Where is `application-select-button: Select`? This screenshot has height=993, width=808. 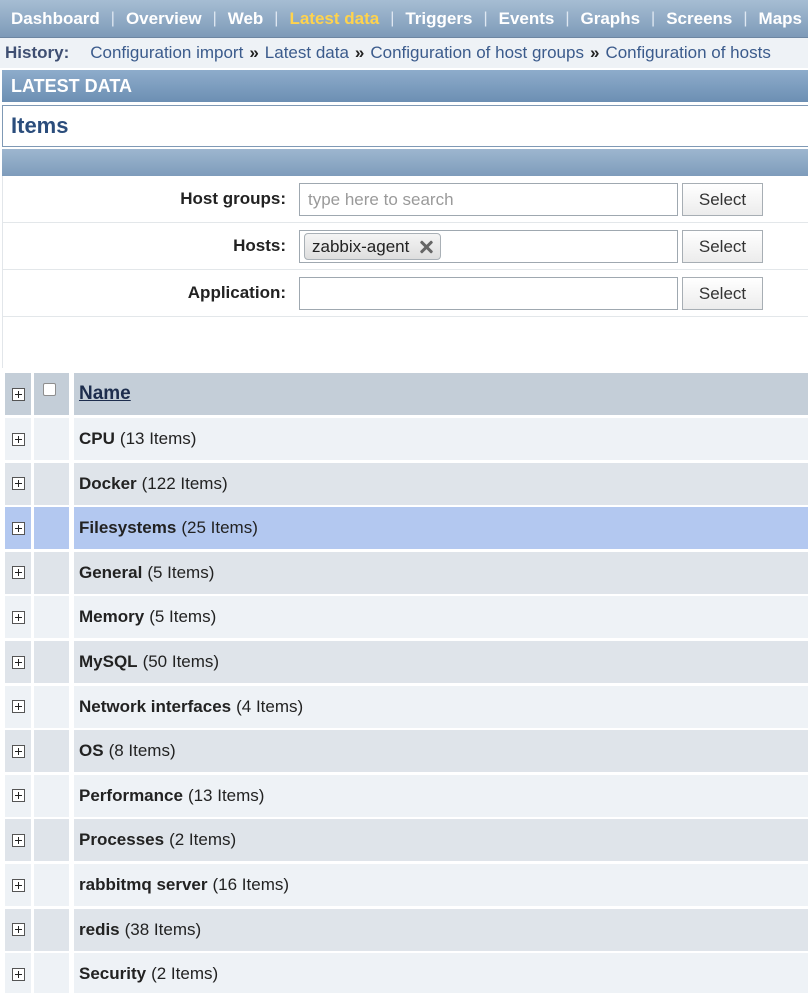 application-select-button: Select is located at coordinates (722, 293).